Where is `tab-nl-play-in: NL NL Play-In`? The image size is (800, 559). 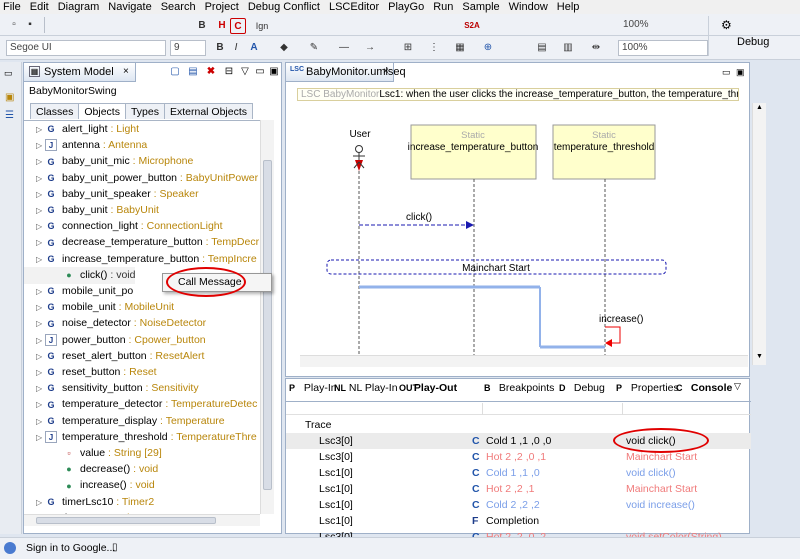 tab-nl-play-in: NL NL Play-In is located at coordinates (366, 390).